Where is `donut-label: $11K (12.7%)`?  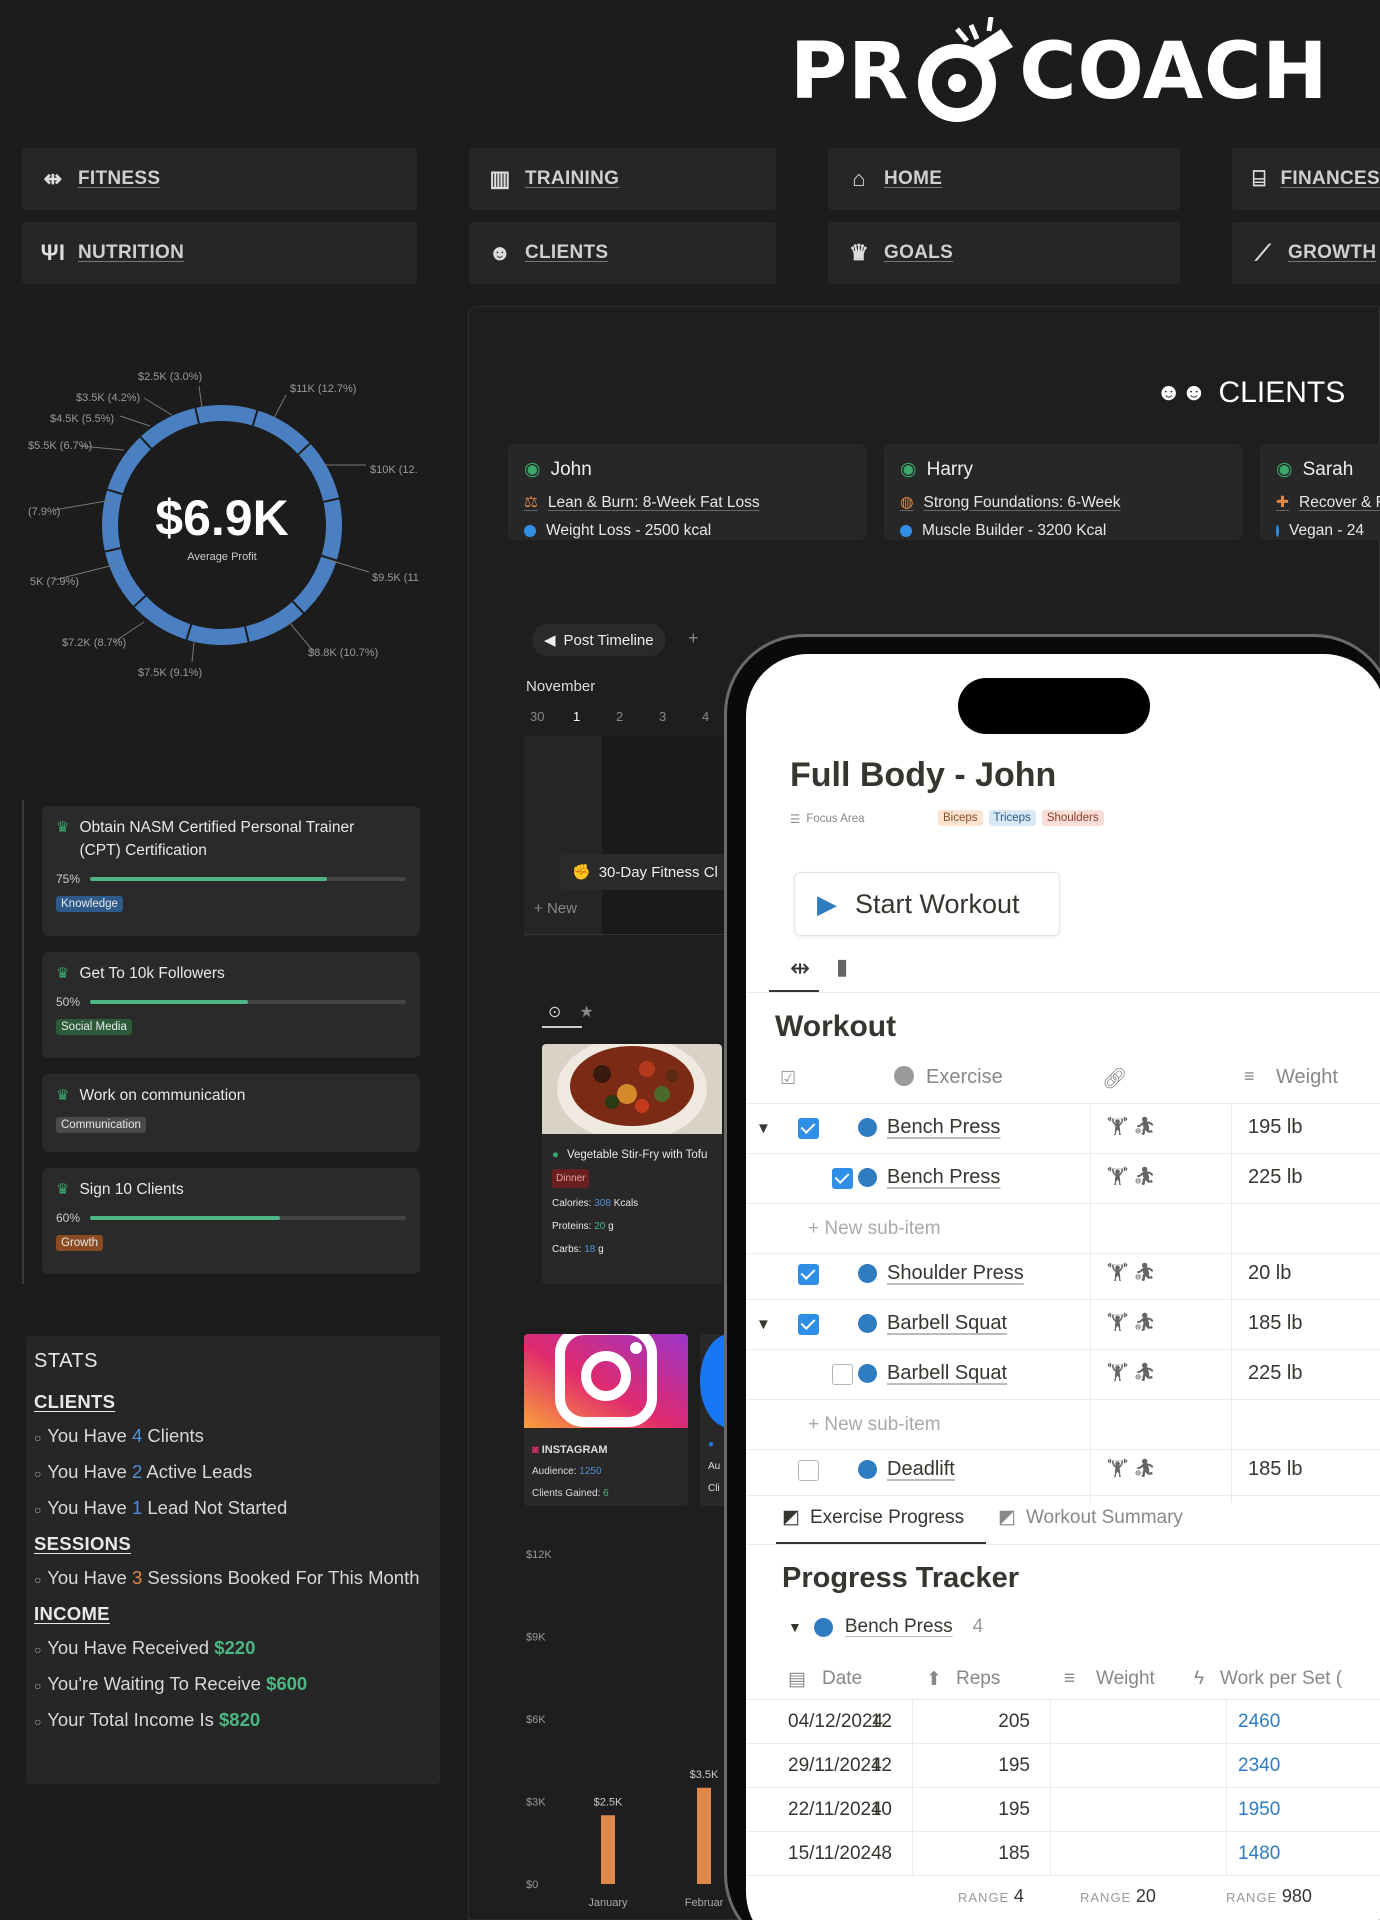 donut-label: $11K (12.7%) is located at coordinates (323, 389).